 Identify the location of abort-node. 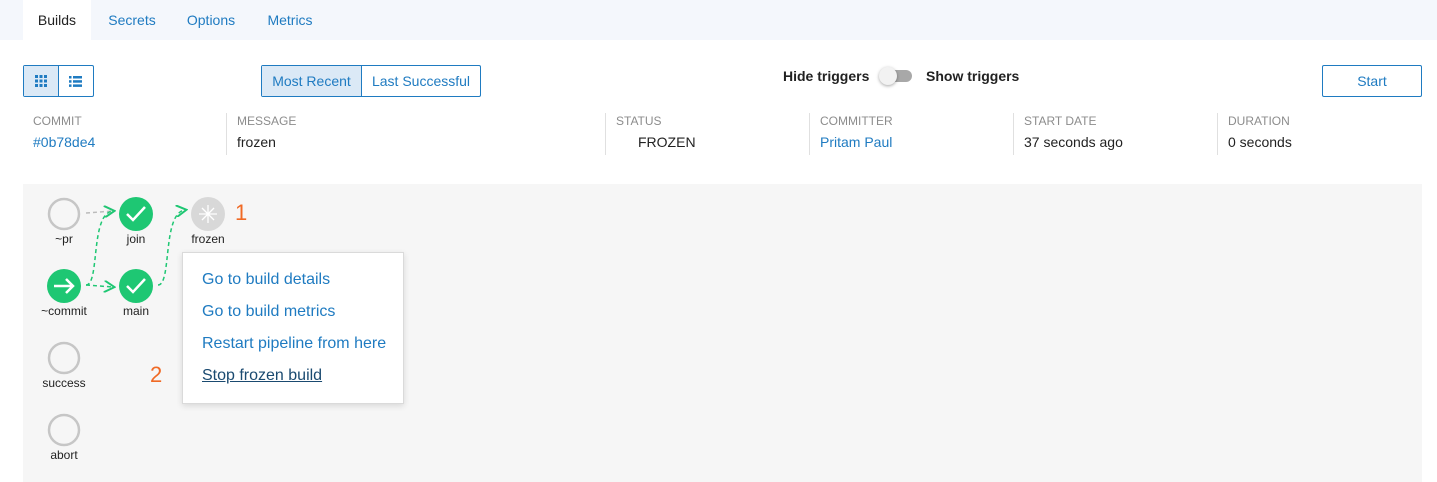
(64, 430).